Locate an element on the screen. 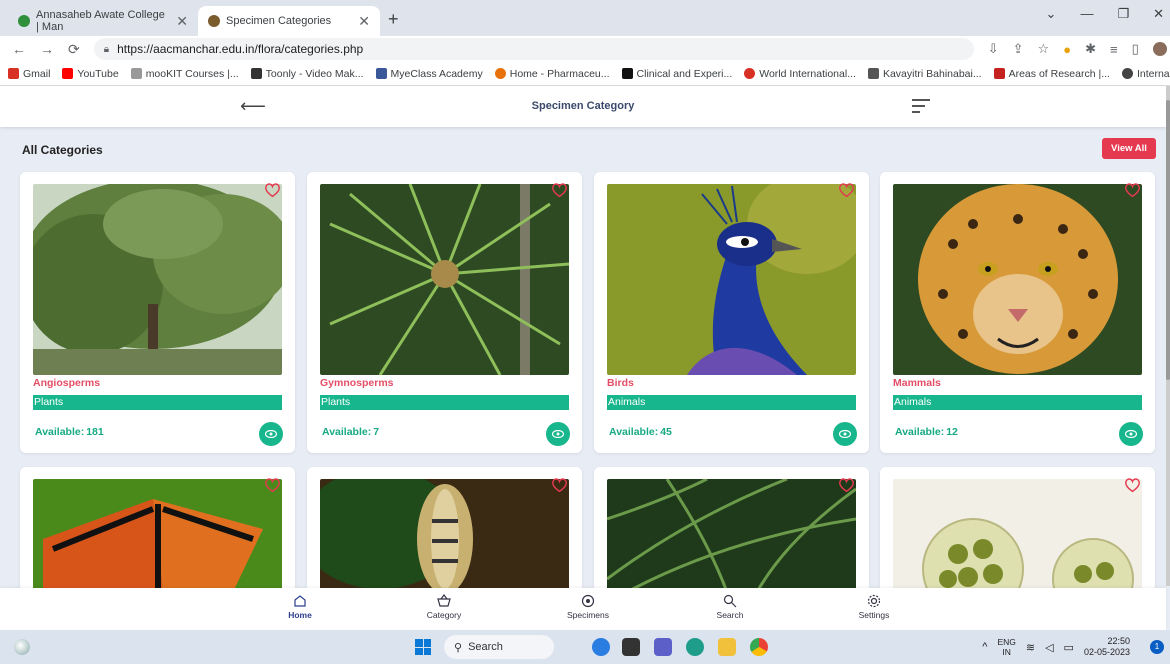  category-image-gymnosperms is located at coordinates (444, 279).